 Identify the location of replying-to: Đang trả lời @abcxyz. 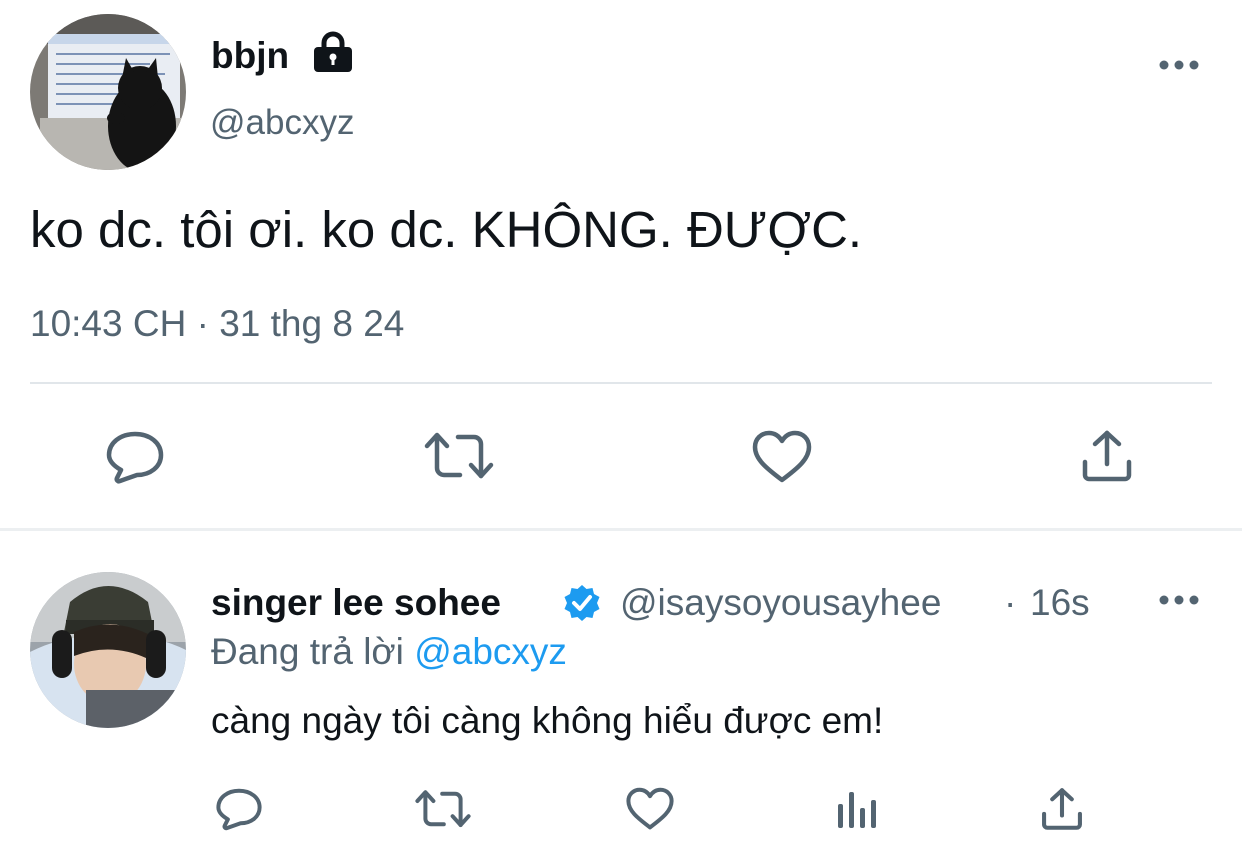
(389, 652).